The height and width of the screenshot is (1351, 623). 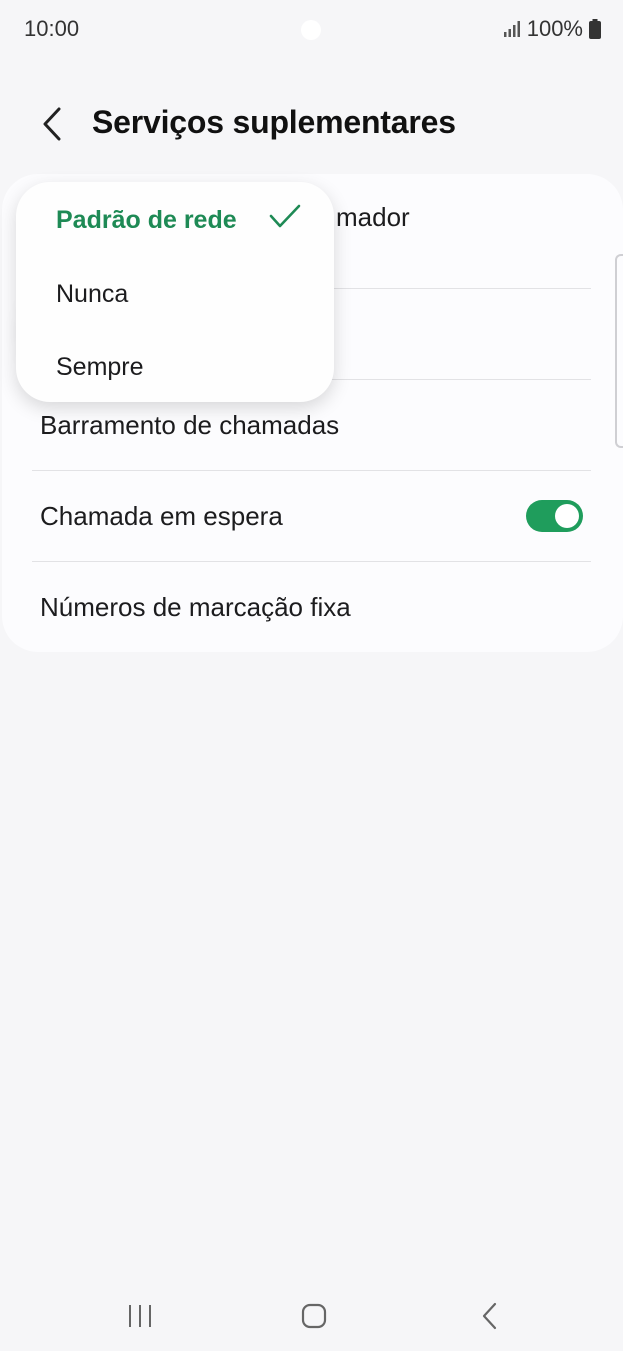 I want to click on battery-icon, so click(x=595, y=29).